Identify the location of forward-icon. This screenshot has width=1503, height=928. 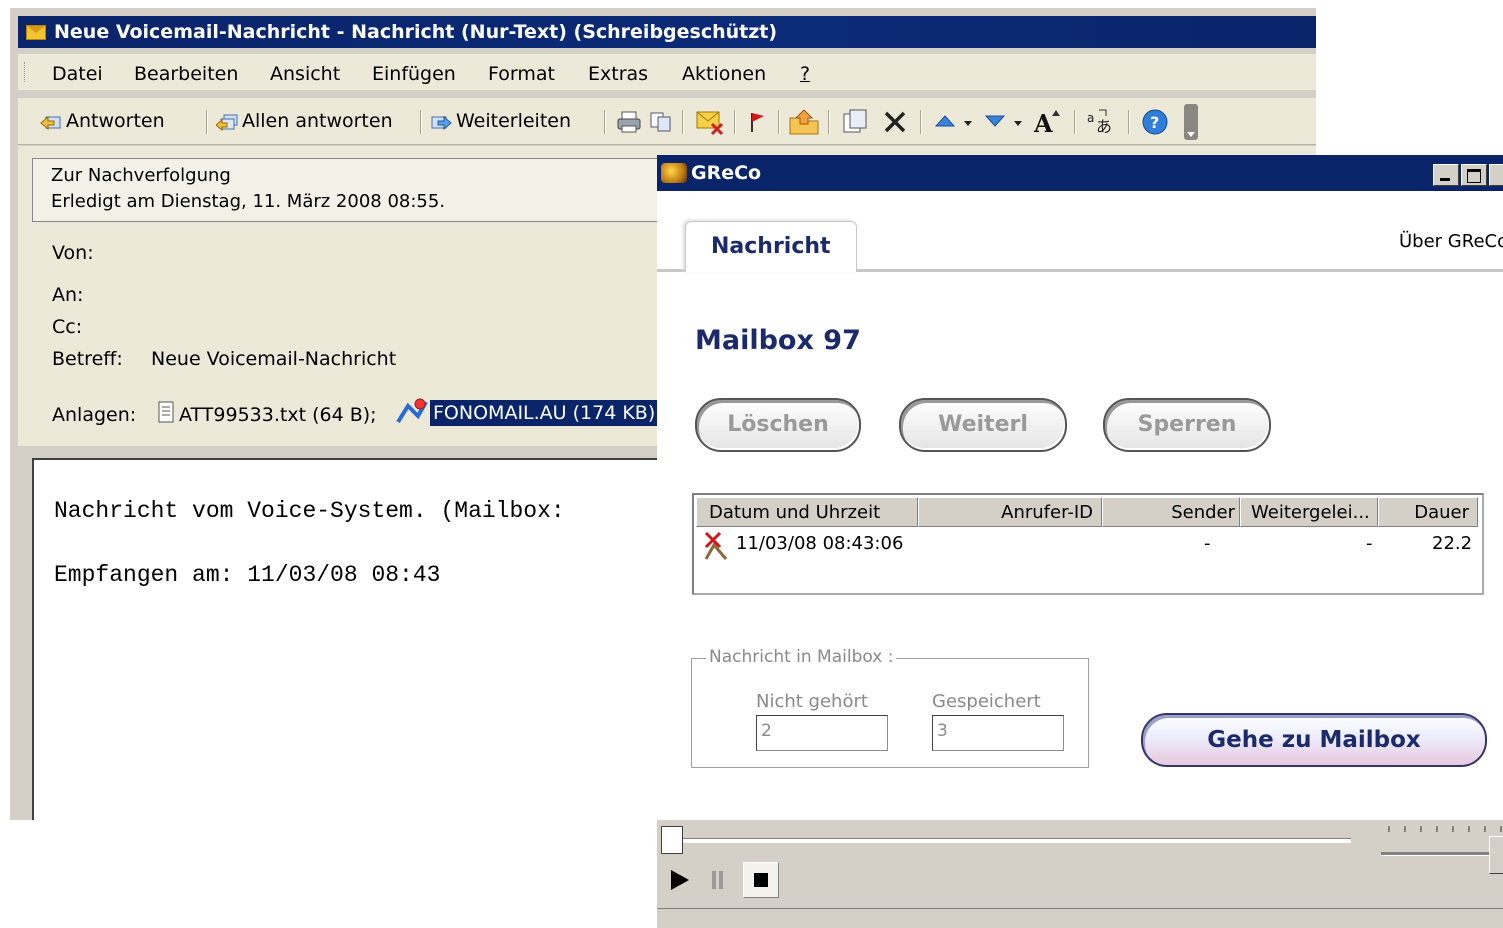
(441, 122).